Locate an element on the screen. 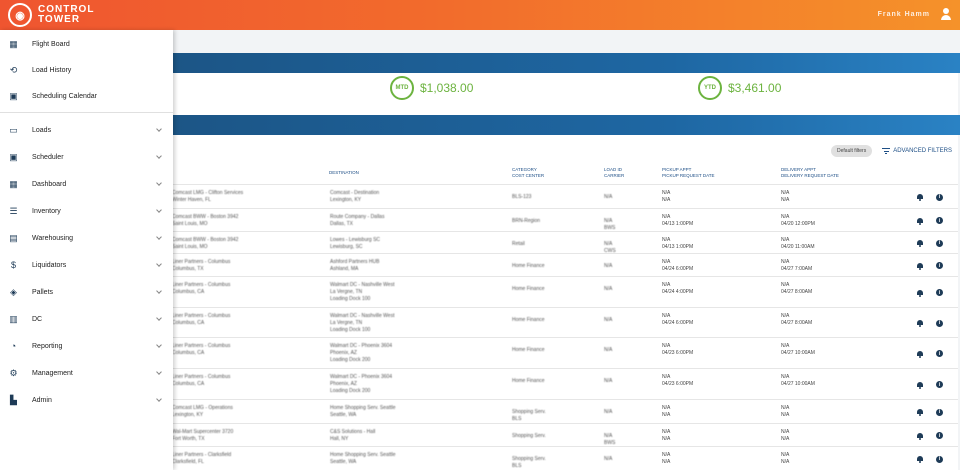 This screenshot has height=470, width=960. sidebar-item-pallets: ◈ Pallets is located at coordinates (86, 292).